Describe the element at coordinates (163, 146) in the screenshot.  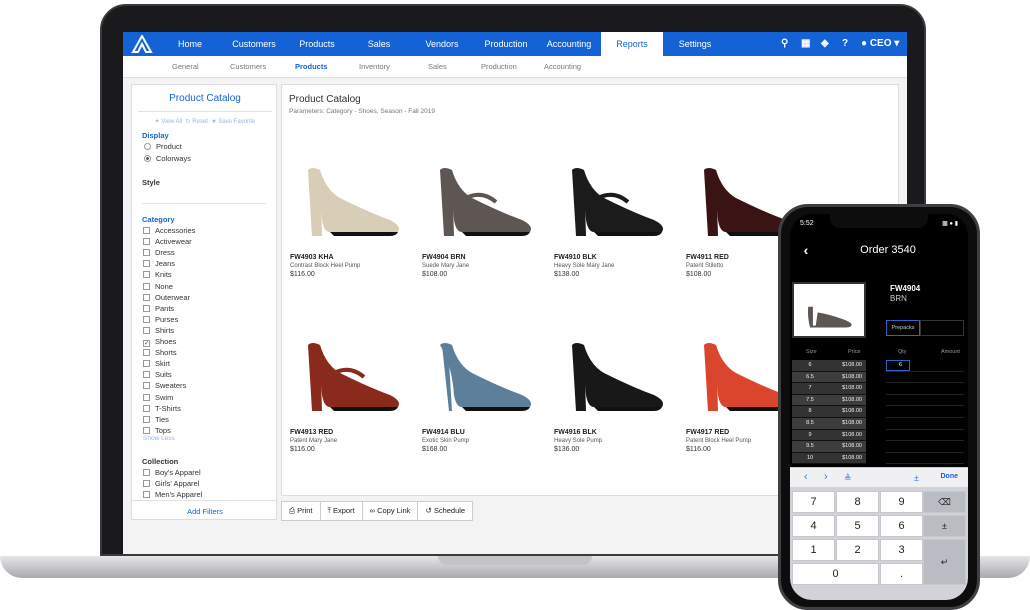
I see `radio-product: Product` at that location.